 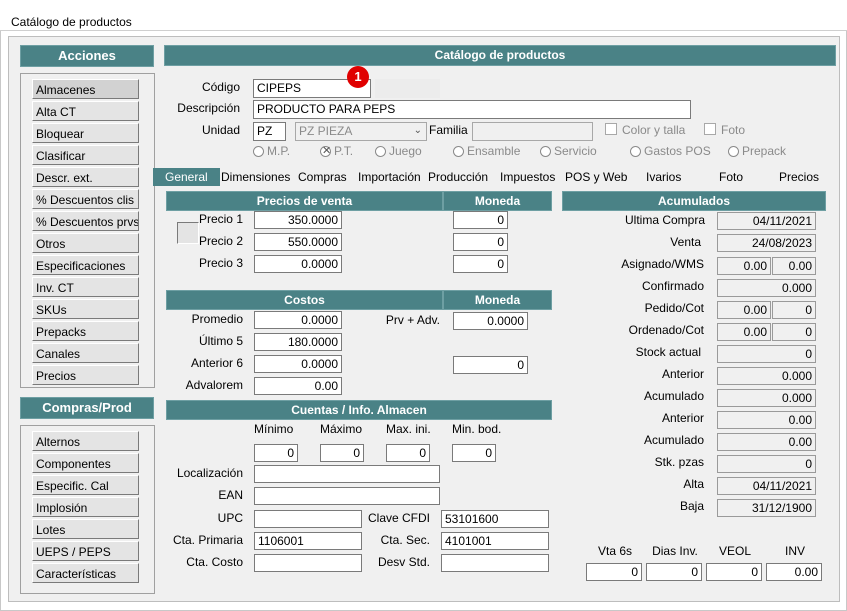 I want to click on cta-primaria-input: 1106001, so click(x=308, y=541).